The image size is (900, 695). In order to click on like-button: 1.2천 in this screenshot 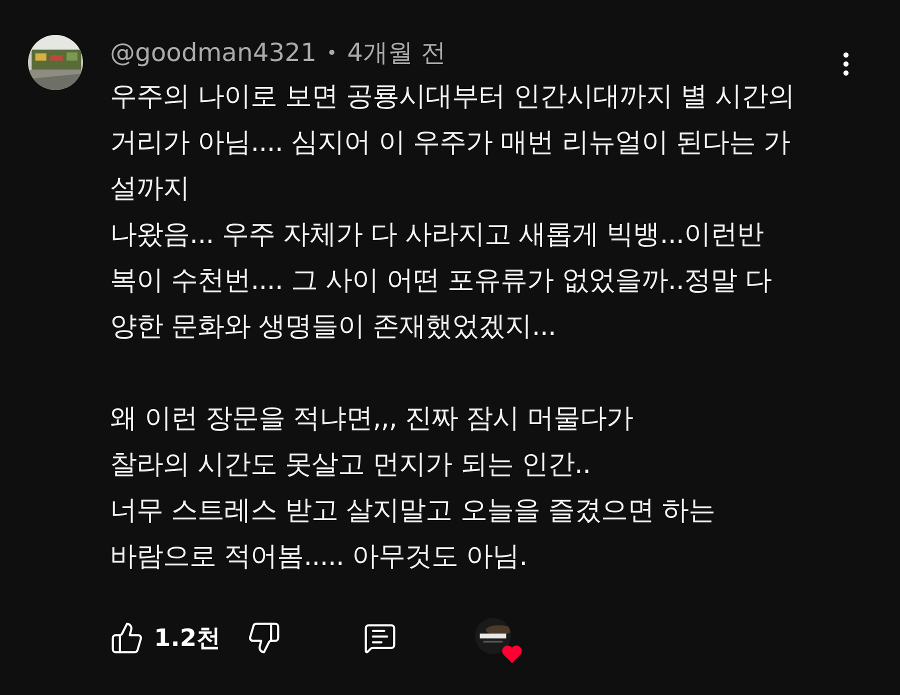, I will do `click(165, 638)`.